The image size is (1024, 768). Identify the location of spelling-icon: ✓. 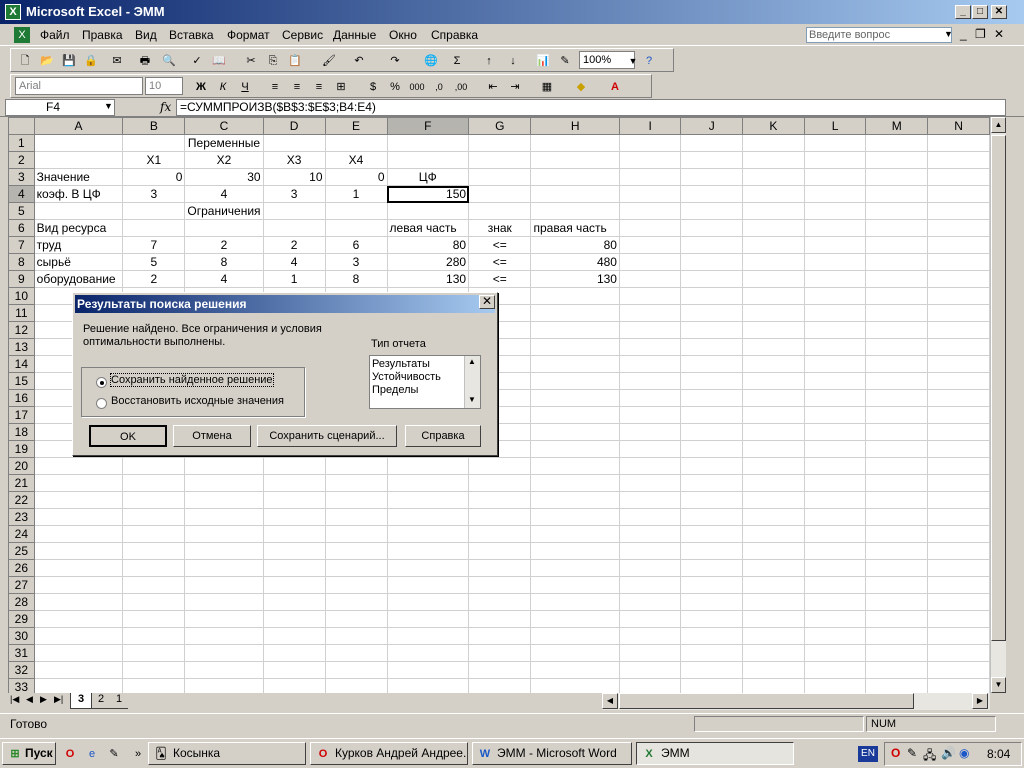
(197, 61).